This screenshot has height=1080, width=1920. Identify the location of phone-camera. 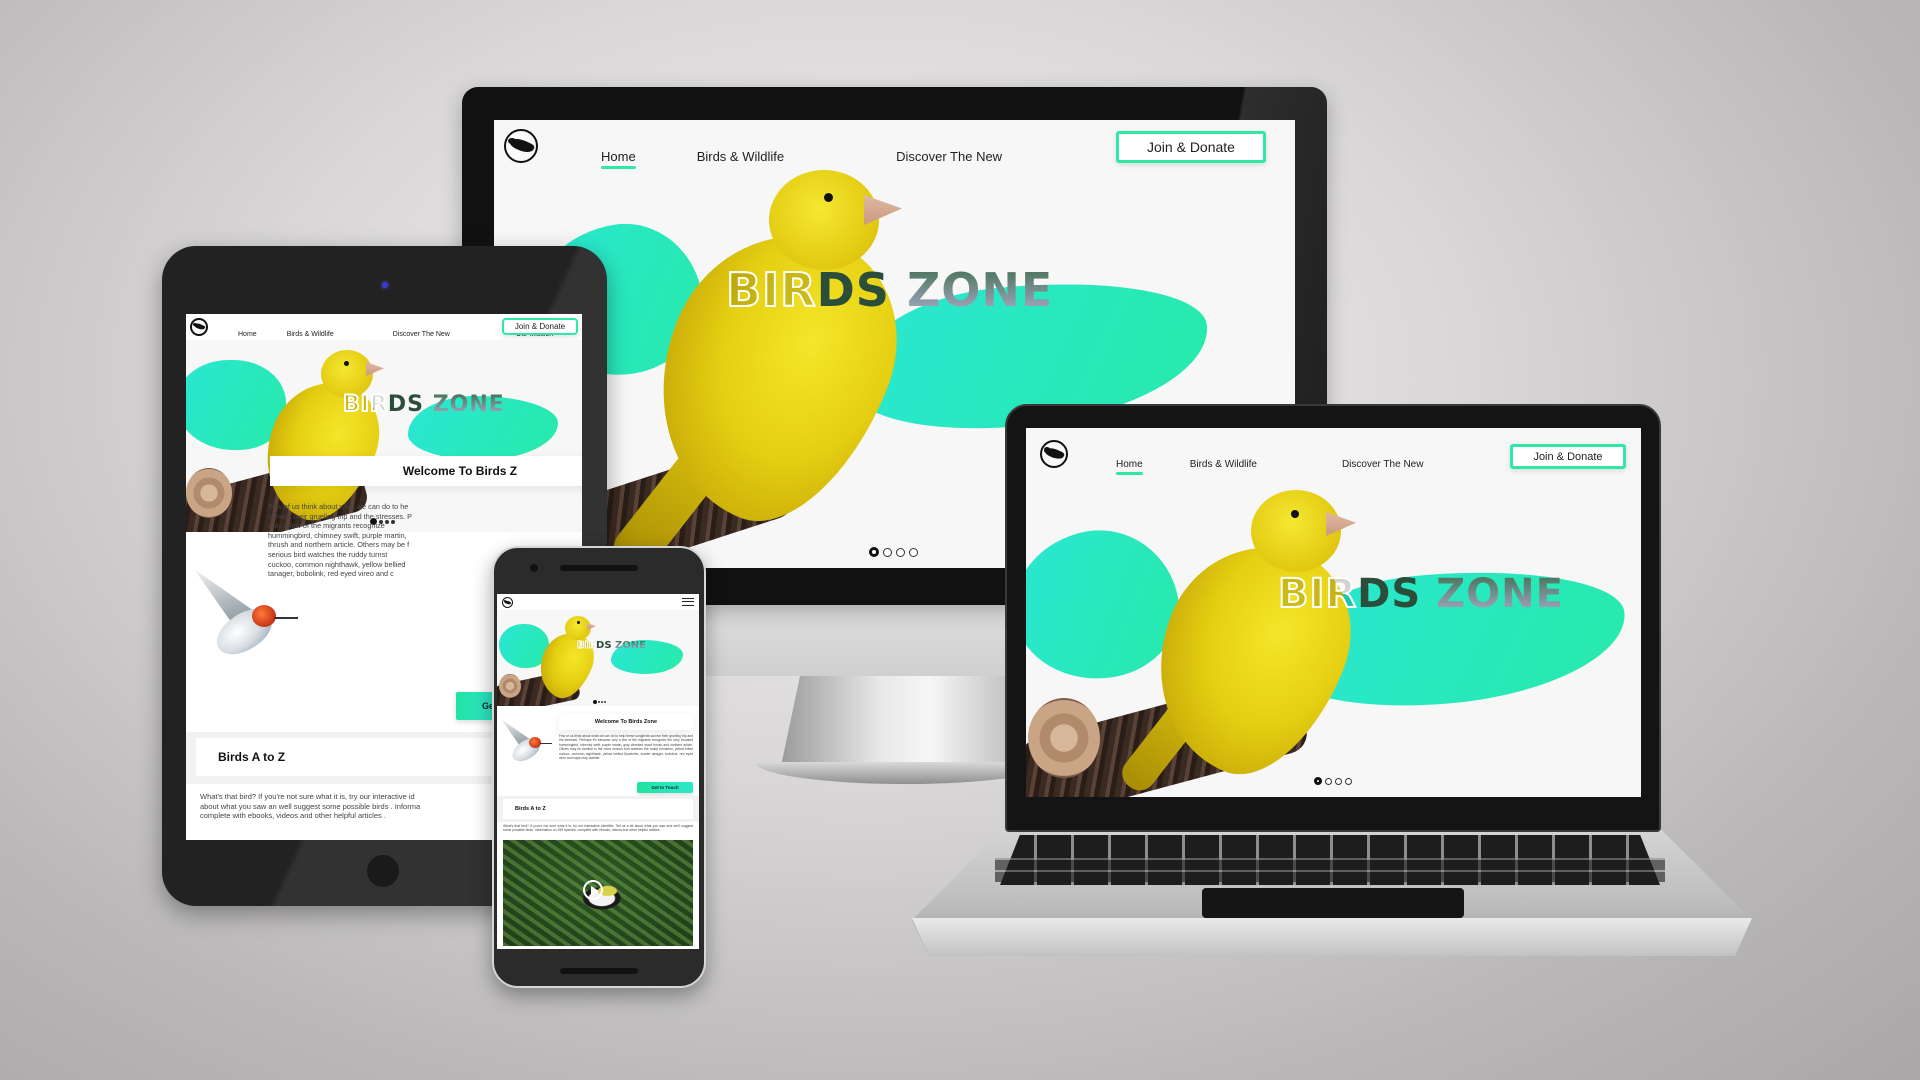
(534, 568).